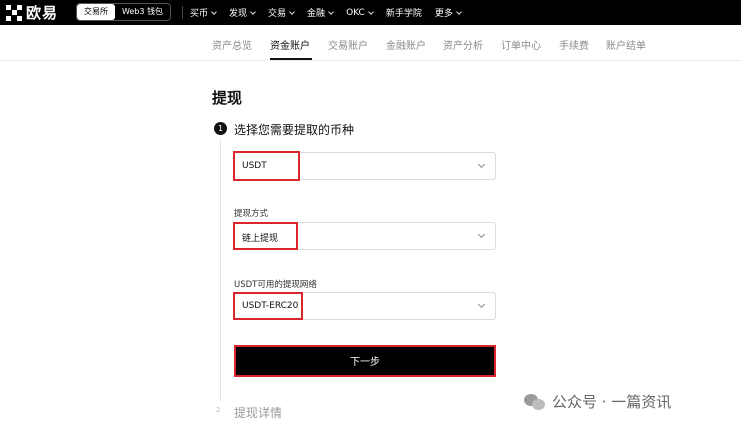 This screenshot has height=432, width=741. I want to click on subnav-statements: 账户结单, so click(626, 44).